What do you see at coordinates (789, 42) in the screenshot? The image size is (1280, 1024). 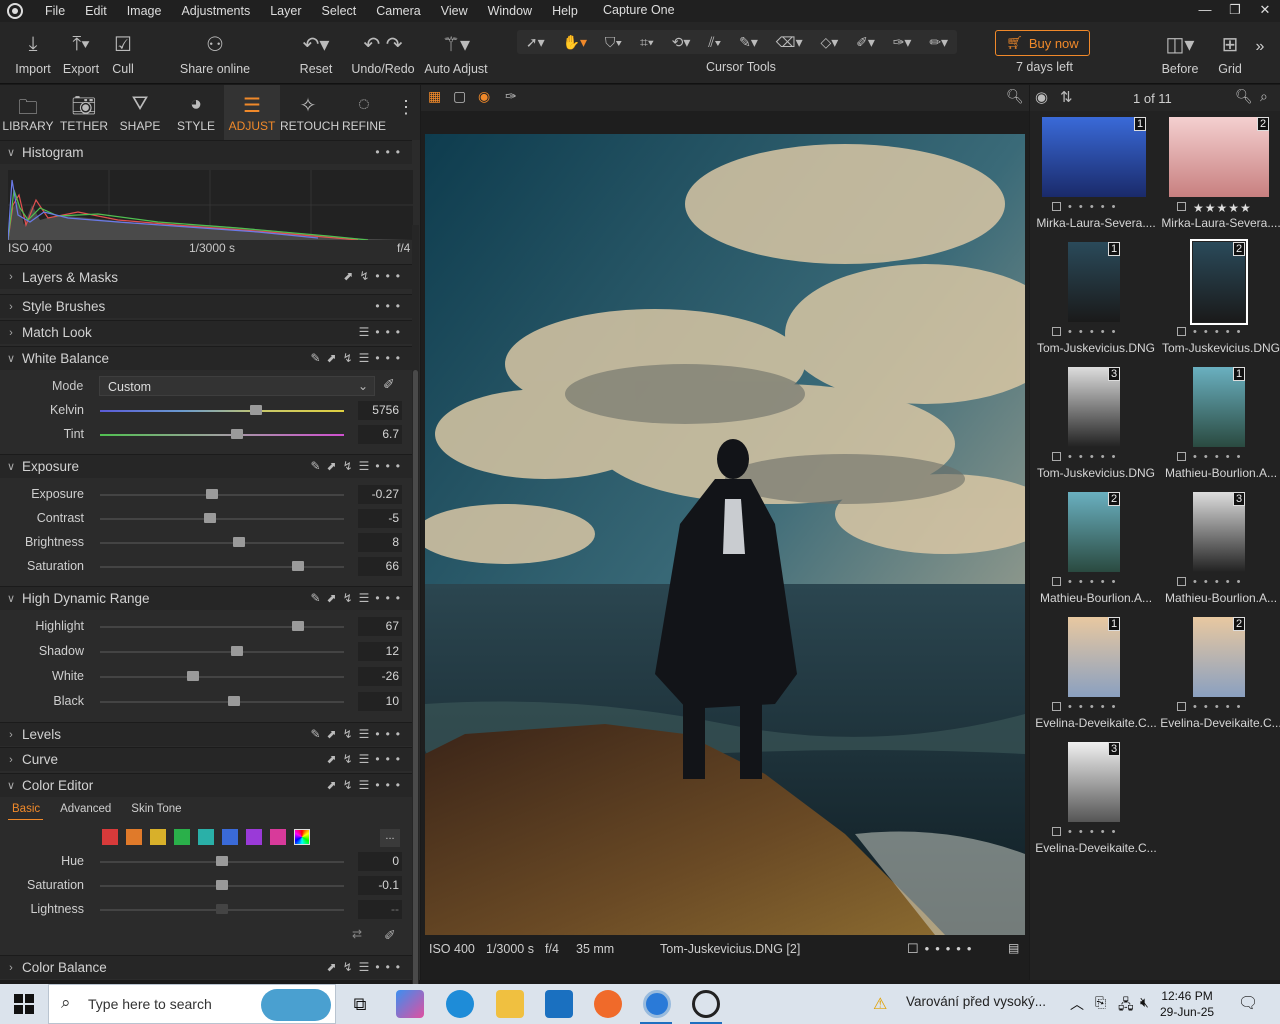 I see `eraser-icon: ⌫▾` at bounding box center [789, 42].